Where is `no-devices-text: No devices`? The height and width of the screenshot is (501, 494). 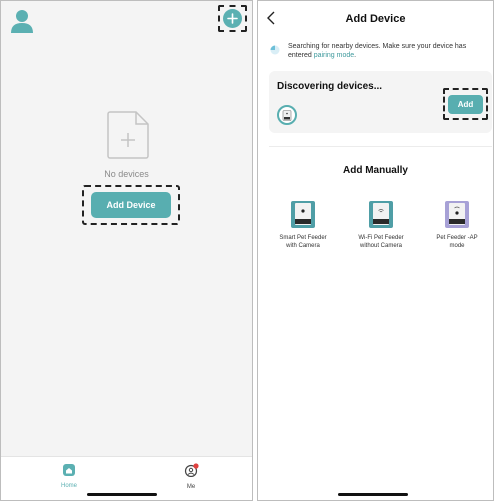 no-devices-text: No devices is located at coordinates (126, 174).